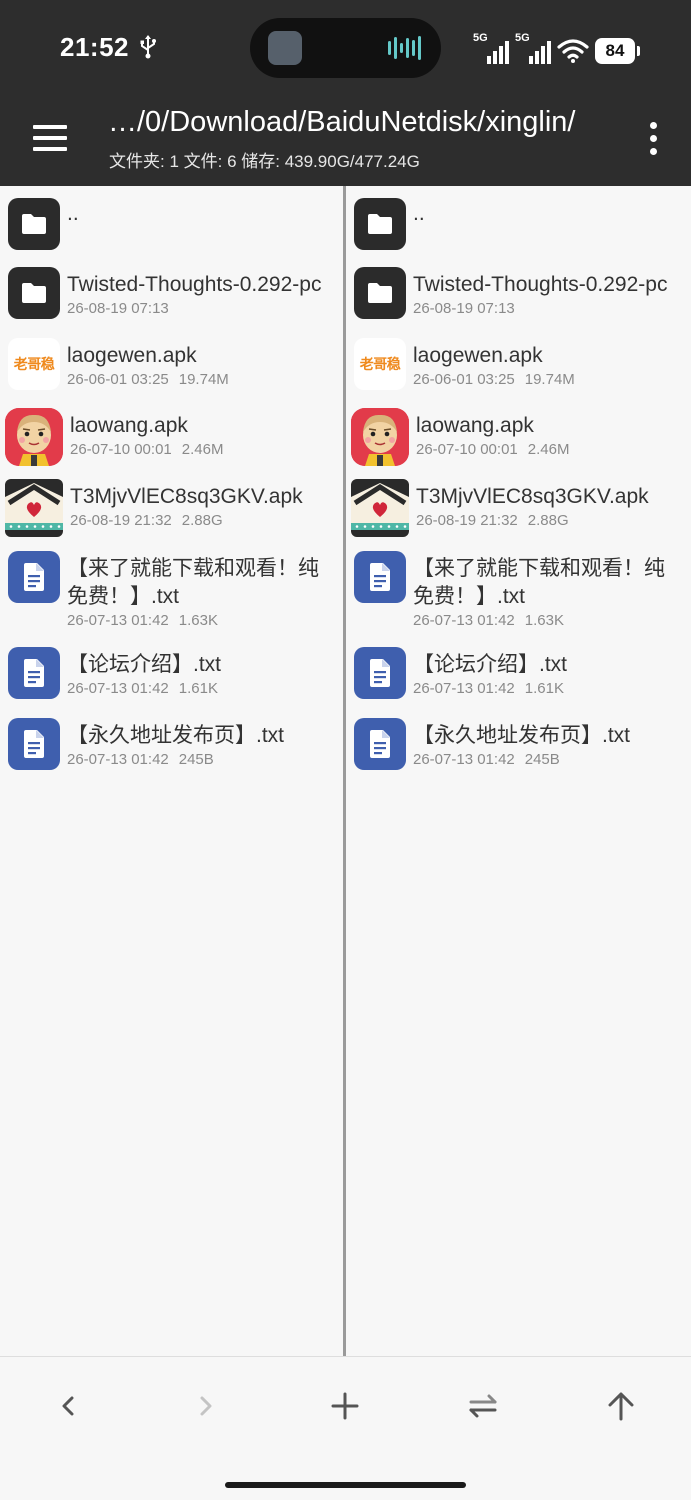 Image resolution: width=691 pixels, height=1500 pixels. I want to click on file-name: T3MjvVlEC8sq3GKV.apk, so click(532, 496).